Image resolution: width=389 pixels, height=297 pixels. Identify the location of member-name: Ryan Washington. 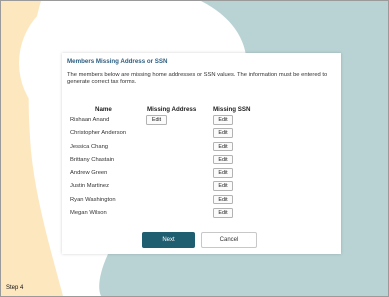
(93, 199).